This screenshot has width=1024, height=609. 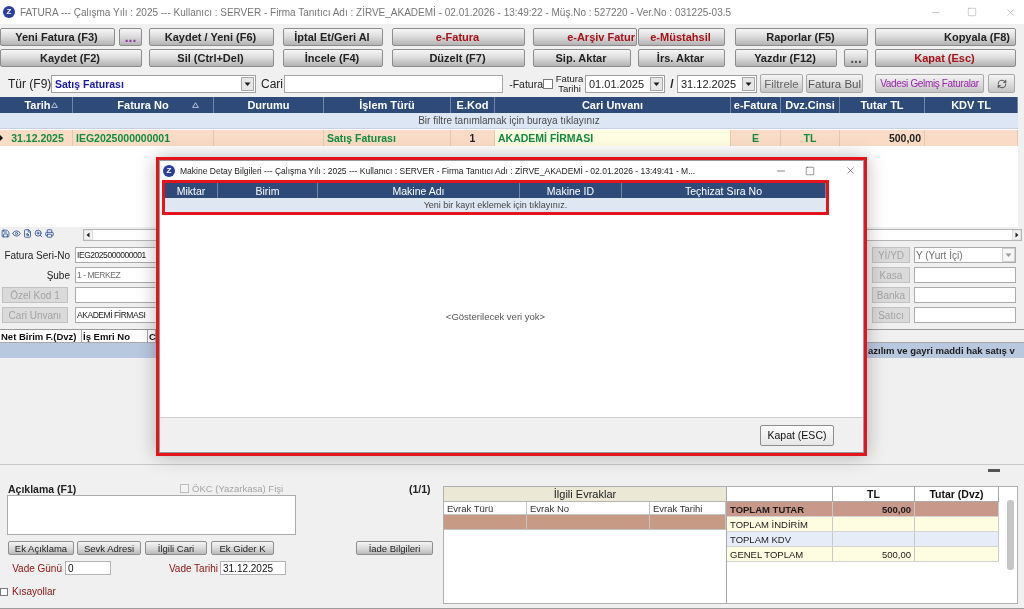 I want to click on column-header: Evrak No, so click(x=588, y=508).